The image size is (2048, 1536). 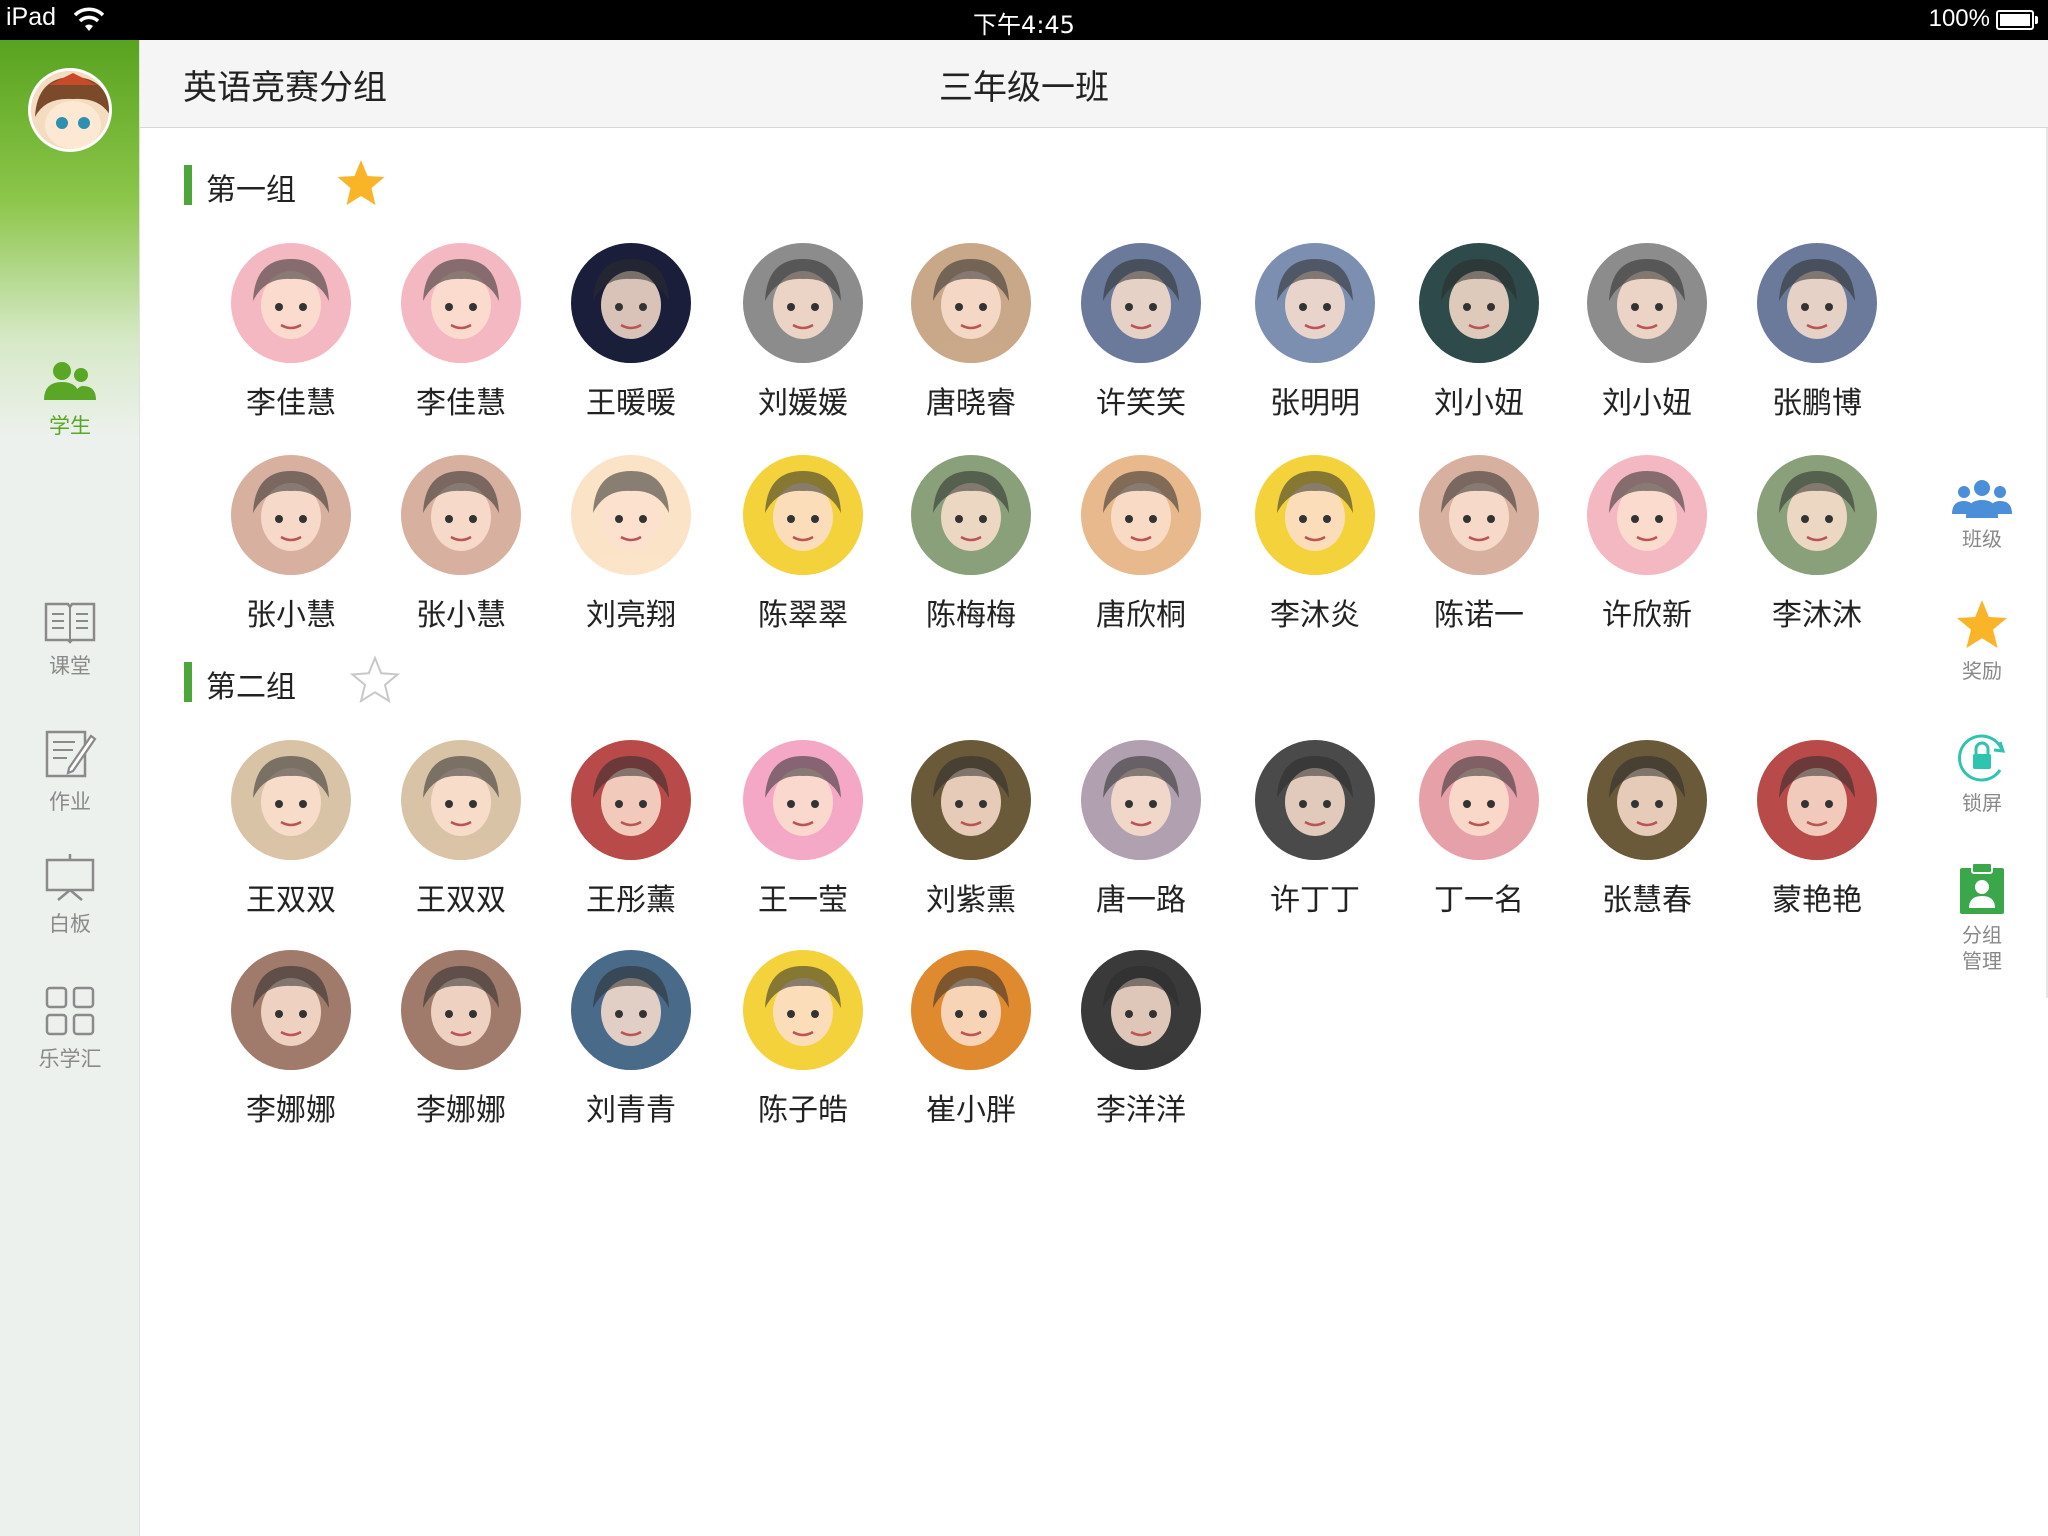 What do you see at coordinates (1141, 829) in the screenshot?
I see `student-item: 唐一路` at bounding box center [1141, 829].